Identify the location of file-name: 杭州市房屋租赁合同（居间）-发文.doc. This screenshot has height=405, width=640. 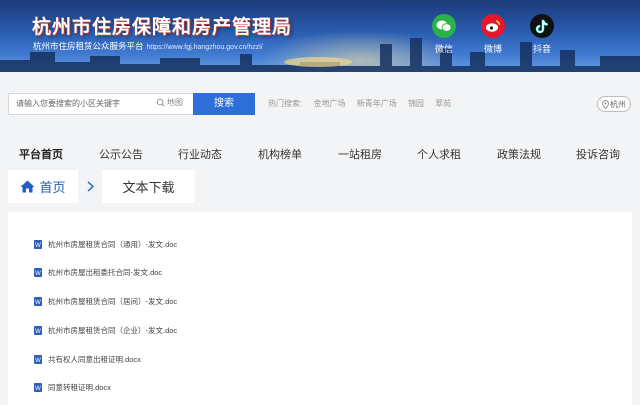
(113, 301).